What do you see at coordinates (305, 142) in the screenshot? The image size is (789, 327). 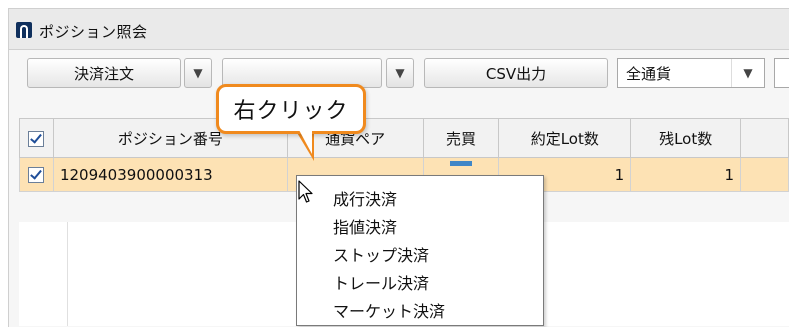 I see `callout-pointer-fill` at bounding box center [305, 142].